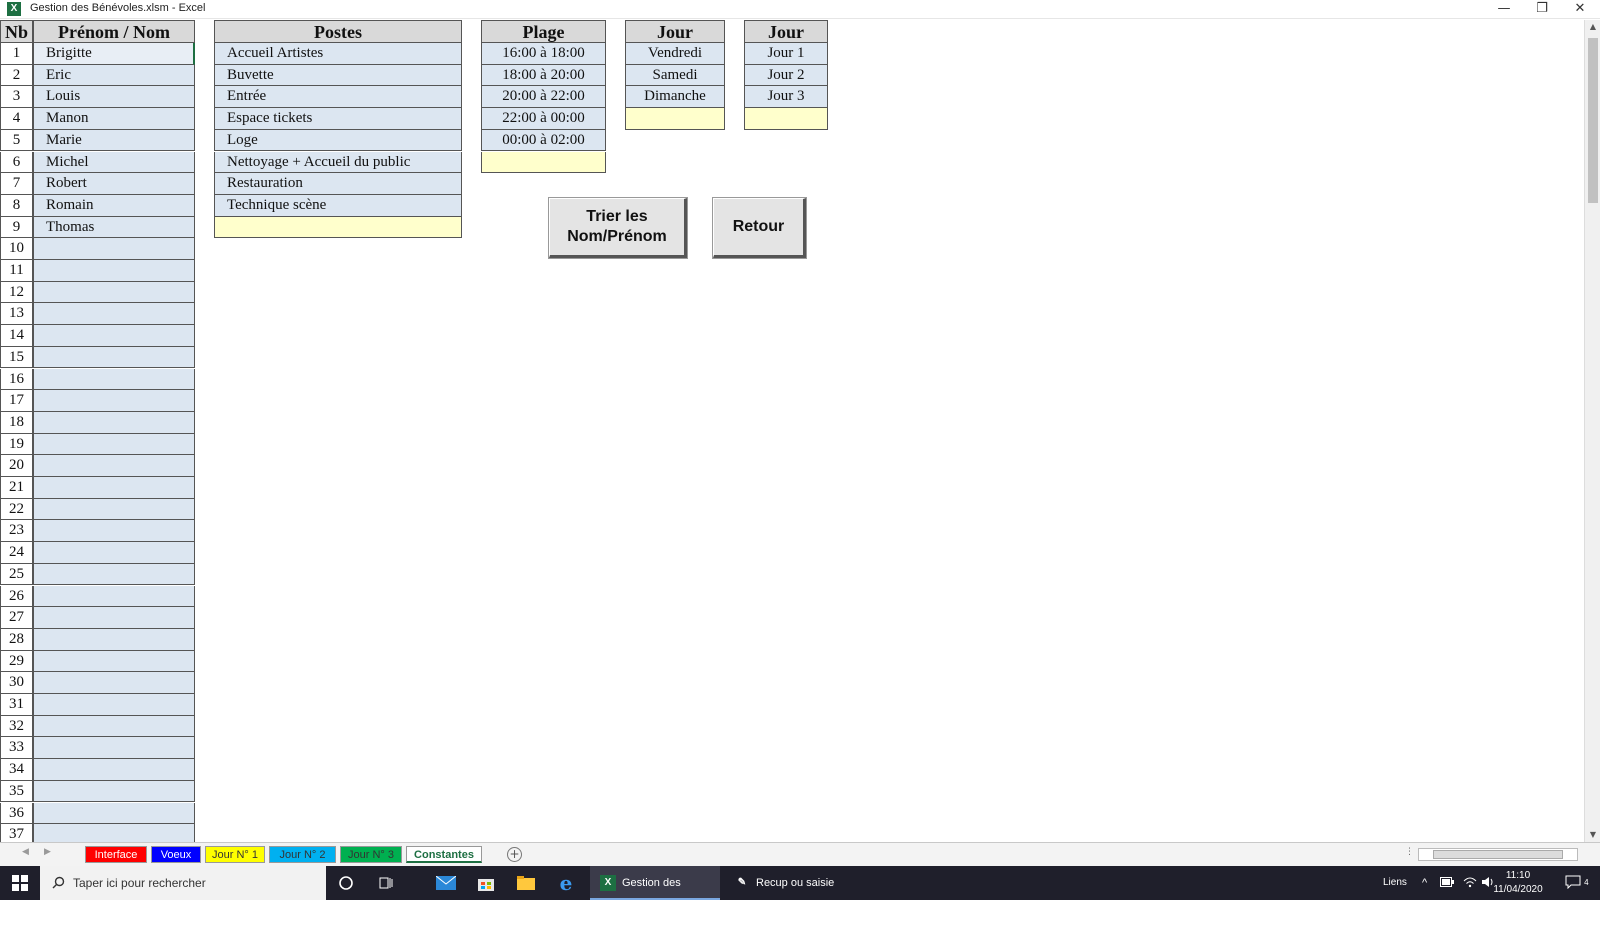 This screenshot has height=934, width=1600. I want to click on jour-nom-cell, so click(675, 119).